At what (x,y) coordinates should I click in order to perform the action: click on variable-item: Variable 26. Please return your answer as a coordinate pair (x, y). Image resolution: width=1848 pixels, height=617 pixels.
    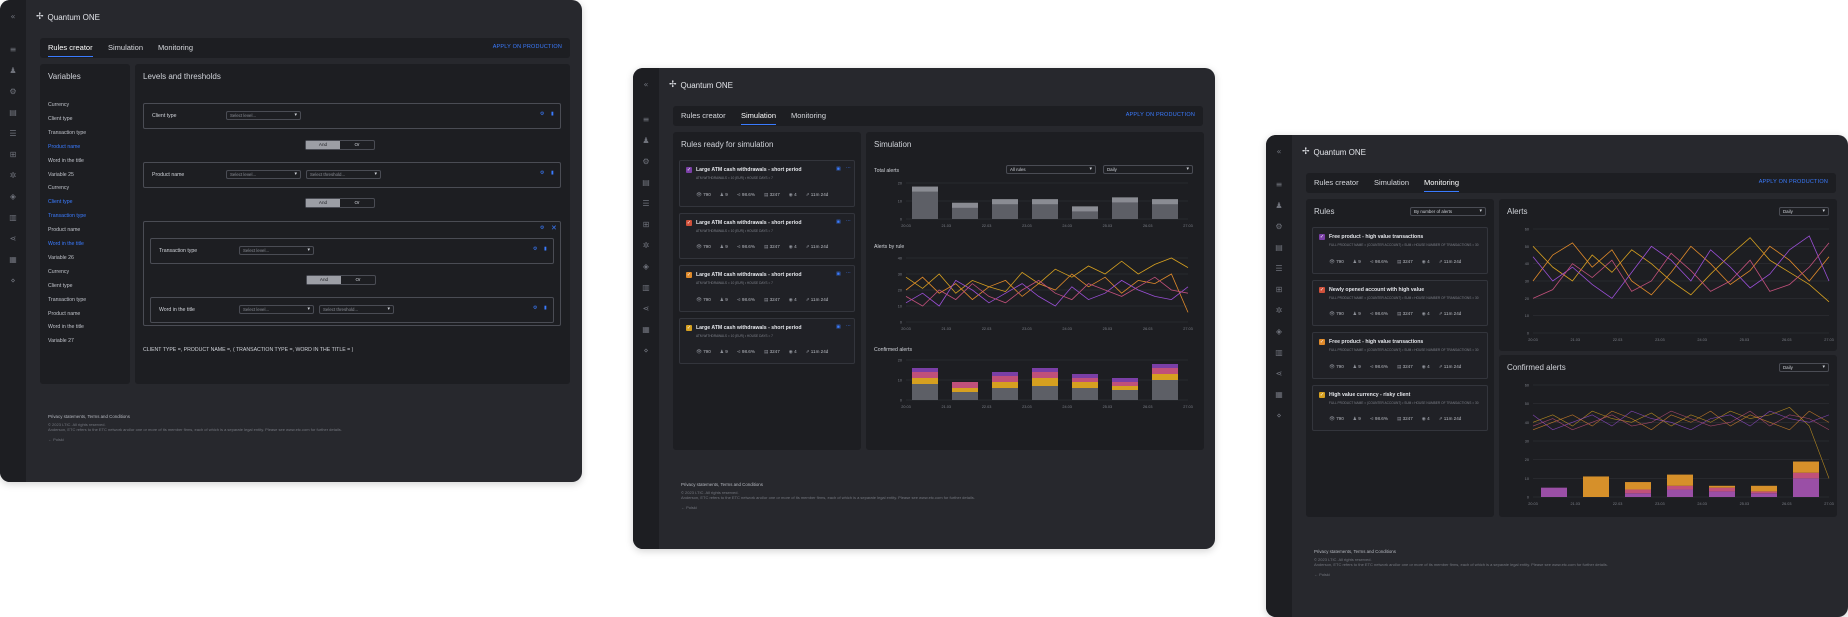
    Looking at the image, I should click on (61, 258).